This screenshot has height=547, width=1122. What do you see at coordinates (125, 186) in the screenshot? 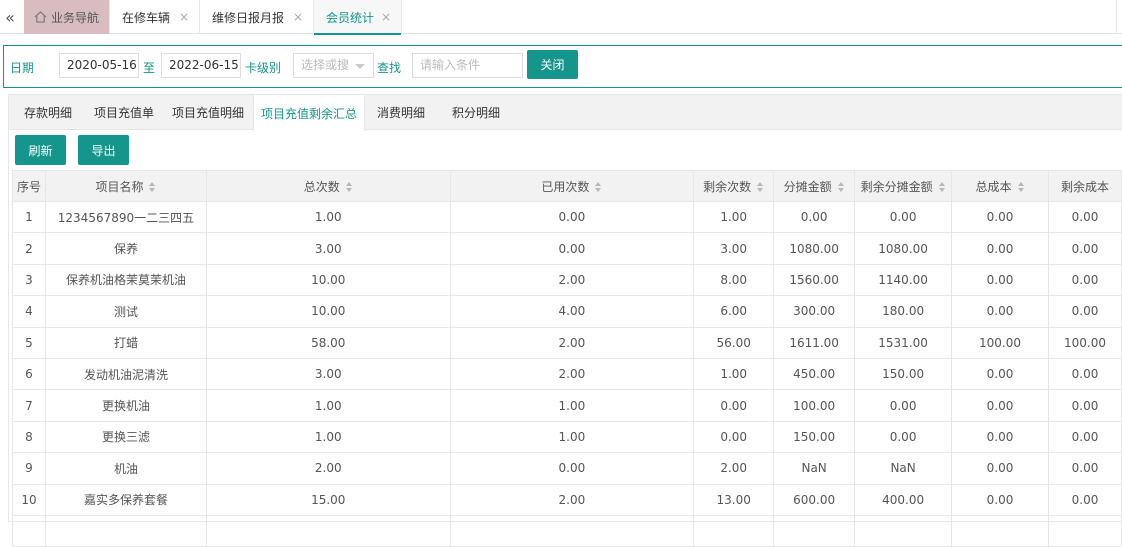
I see `col-header-project-name: 项目名称` at bounding box center [125, 186].